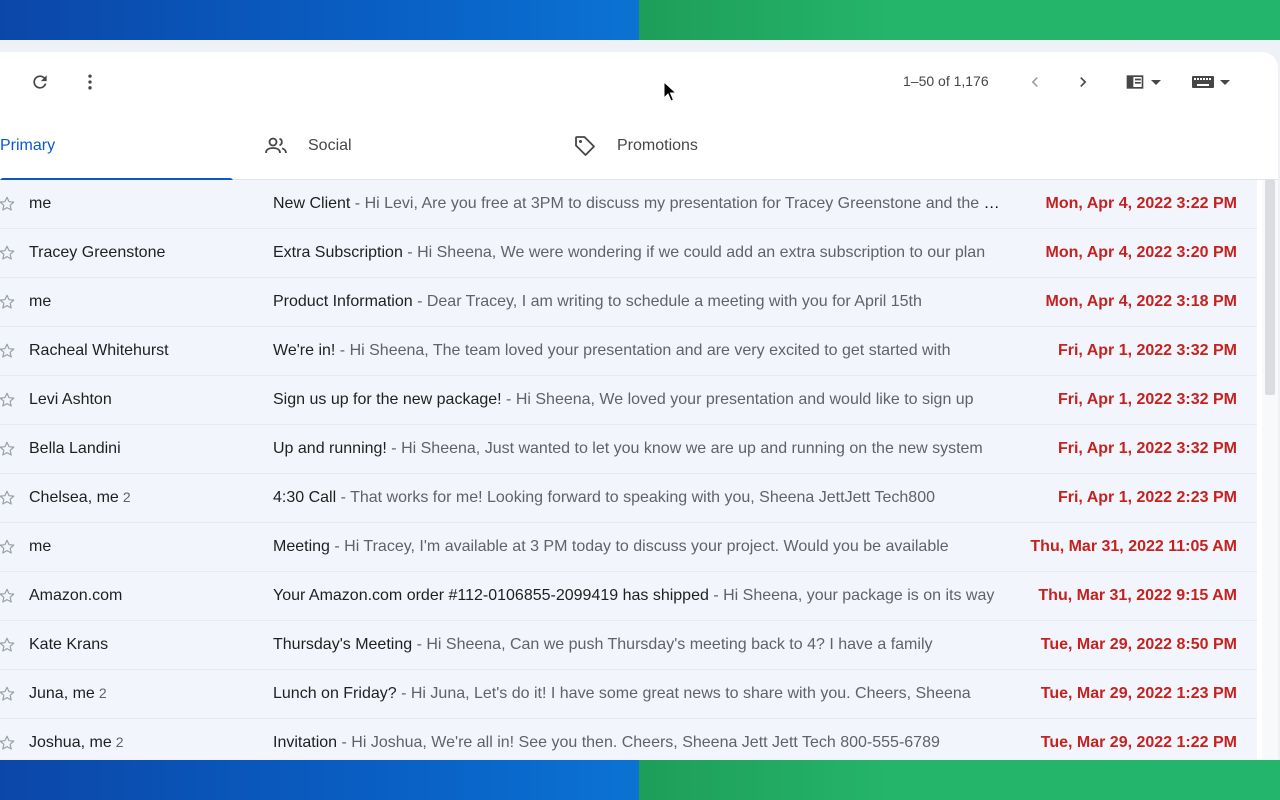  What do you see at coordinates (312, 203) in the screenshot?
I see `email-subject: New Client` at bounding box center [312, 203].